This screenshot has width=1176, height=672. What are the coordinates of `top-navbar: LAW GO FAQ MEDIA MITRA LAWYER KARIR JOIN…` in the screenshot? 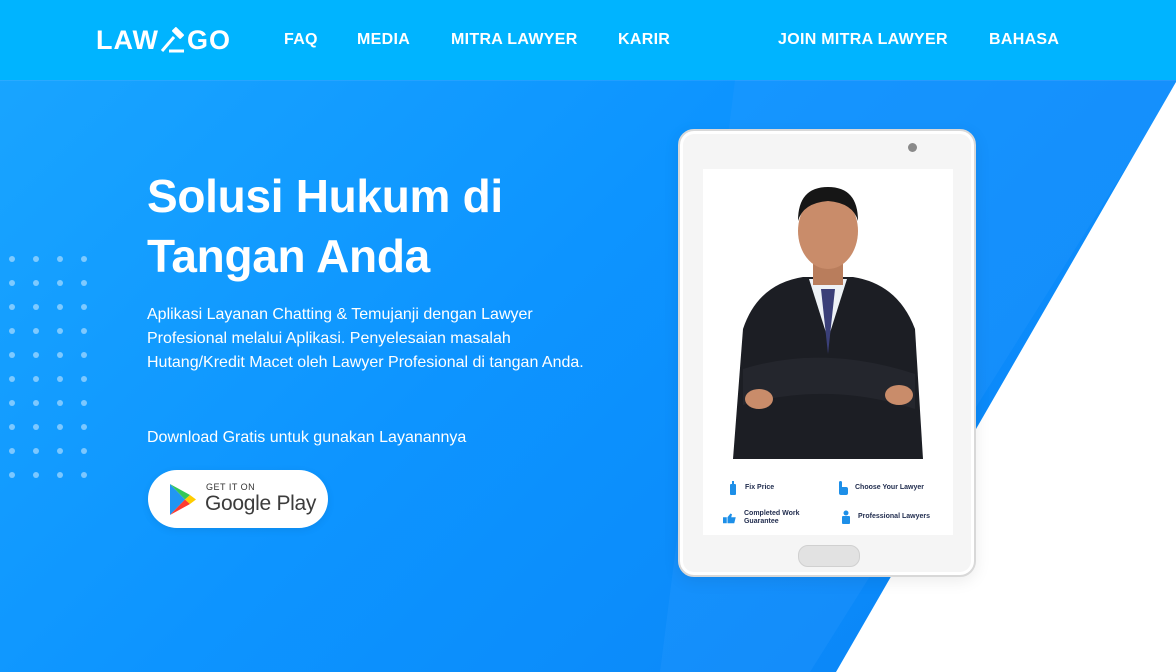 It's located at (588, 40).